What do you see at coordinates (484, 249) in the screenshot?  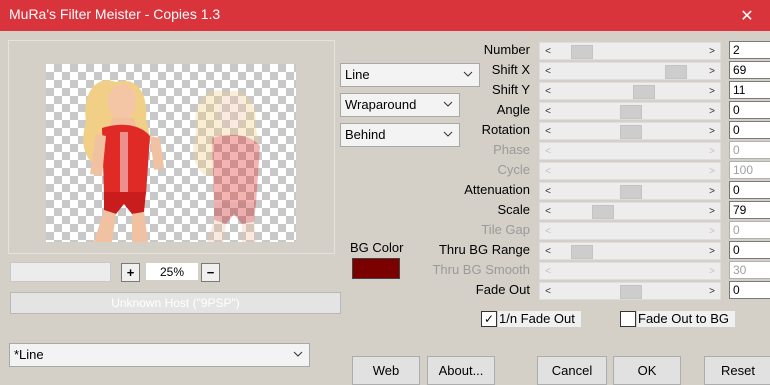 I see `param-label: Thru BG Range` at bounding box center [484, 249].